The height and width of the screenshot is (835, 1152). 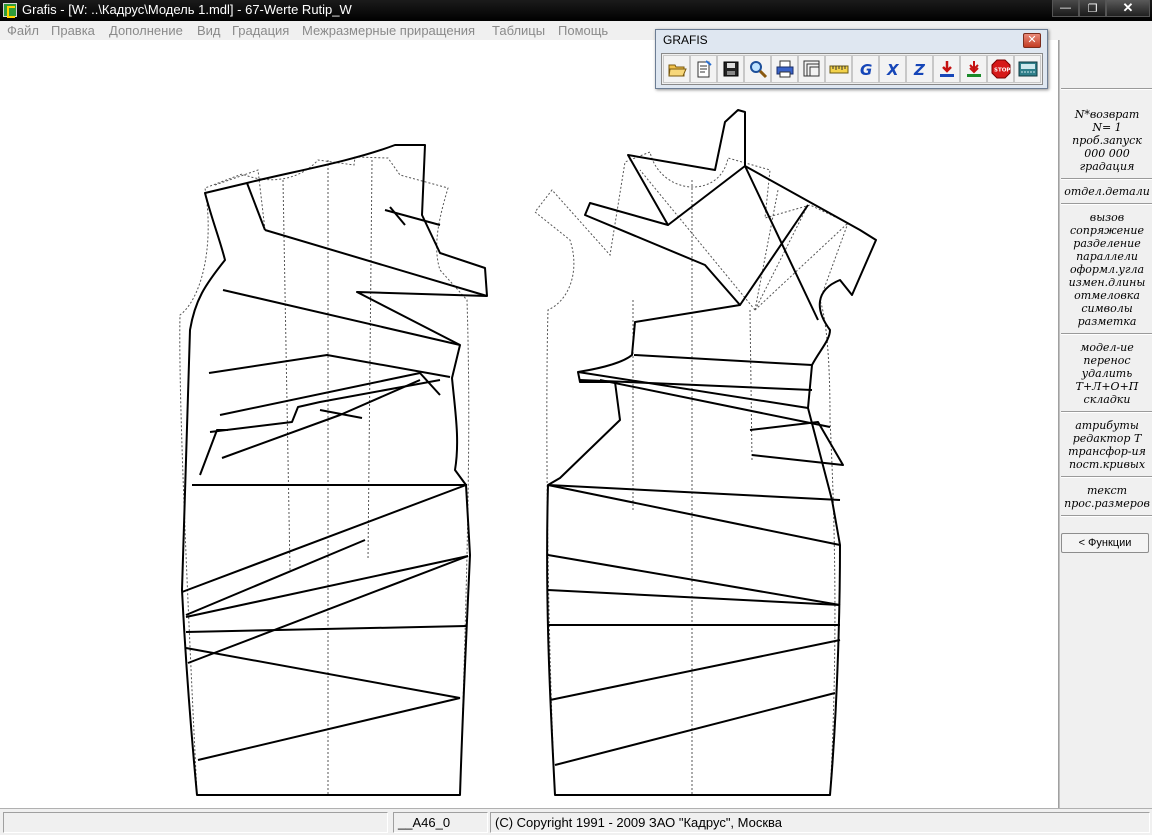 I want to click on panel-view-sizes: прос.размеров, so click(x=1107, y=503).